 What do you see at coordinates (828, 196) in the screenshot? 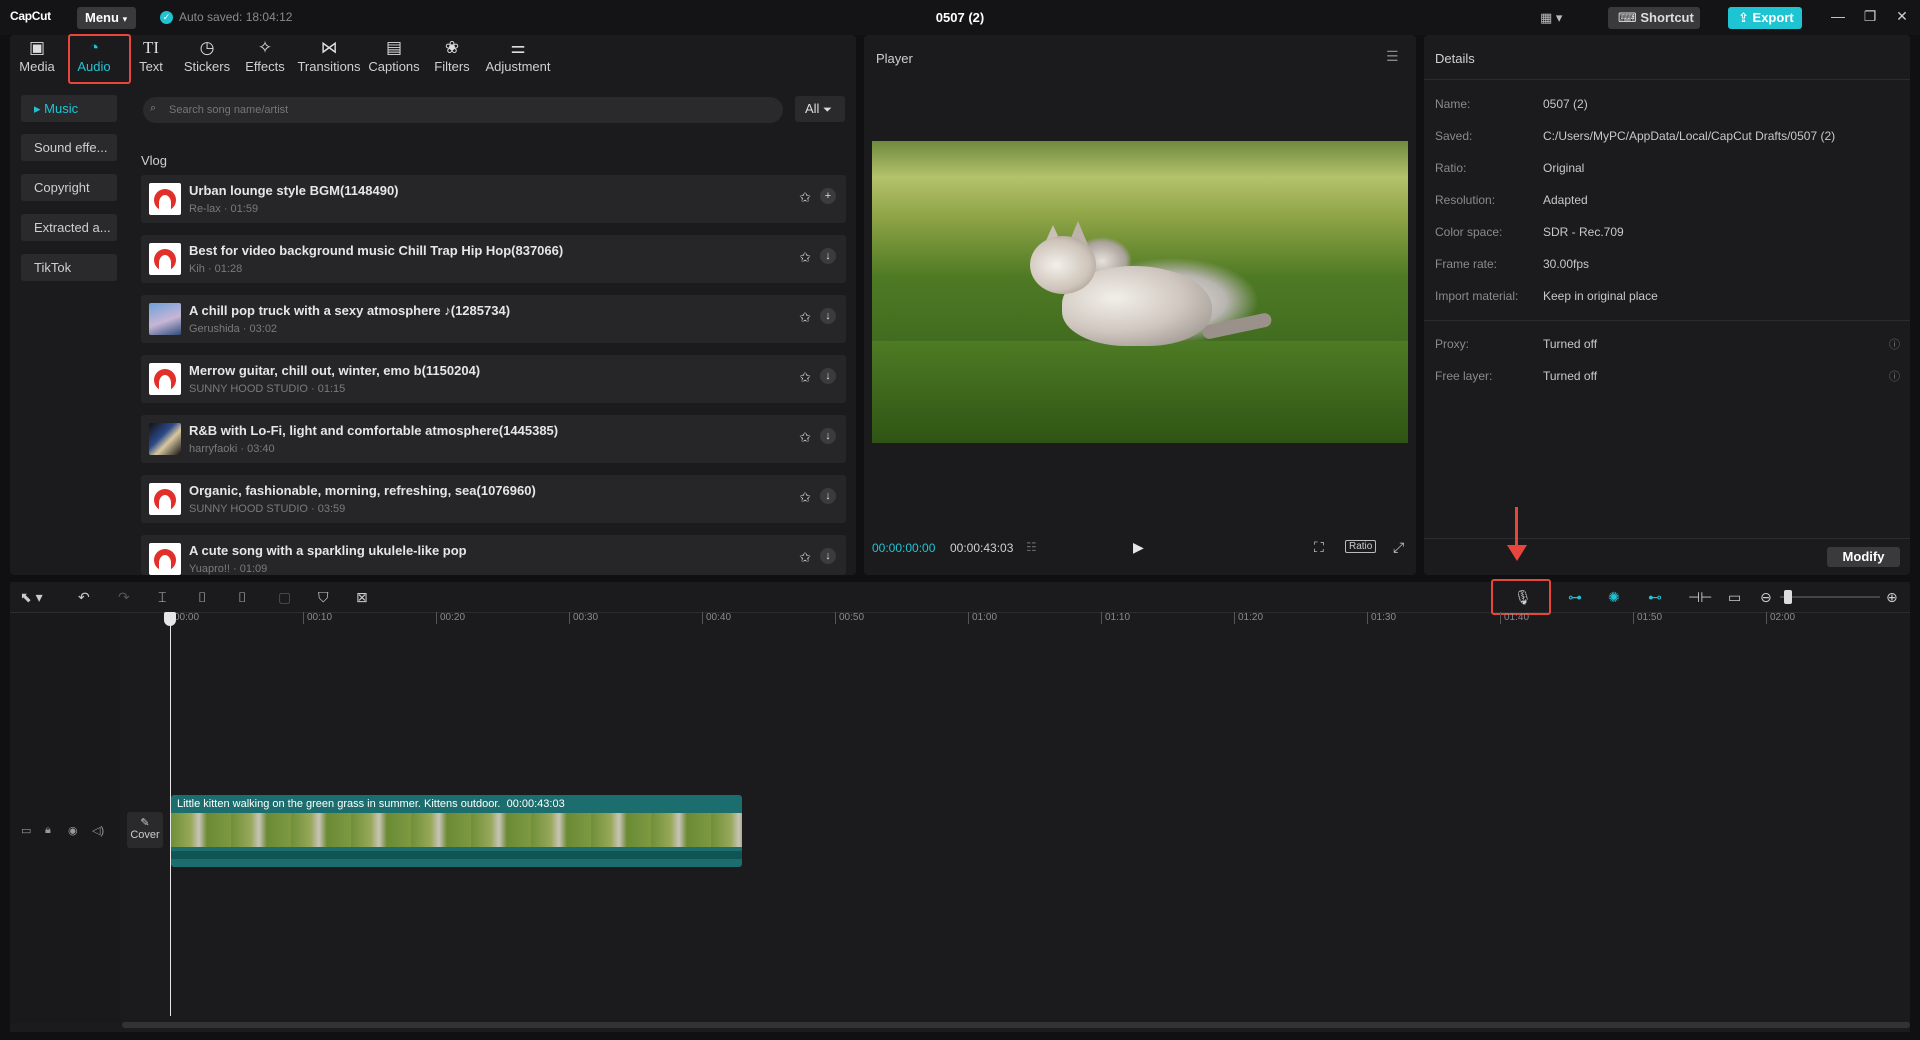
I see `add-icon: +` at bounding box center [828, 196].